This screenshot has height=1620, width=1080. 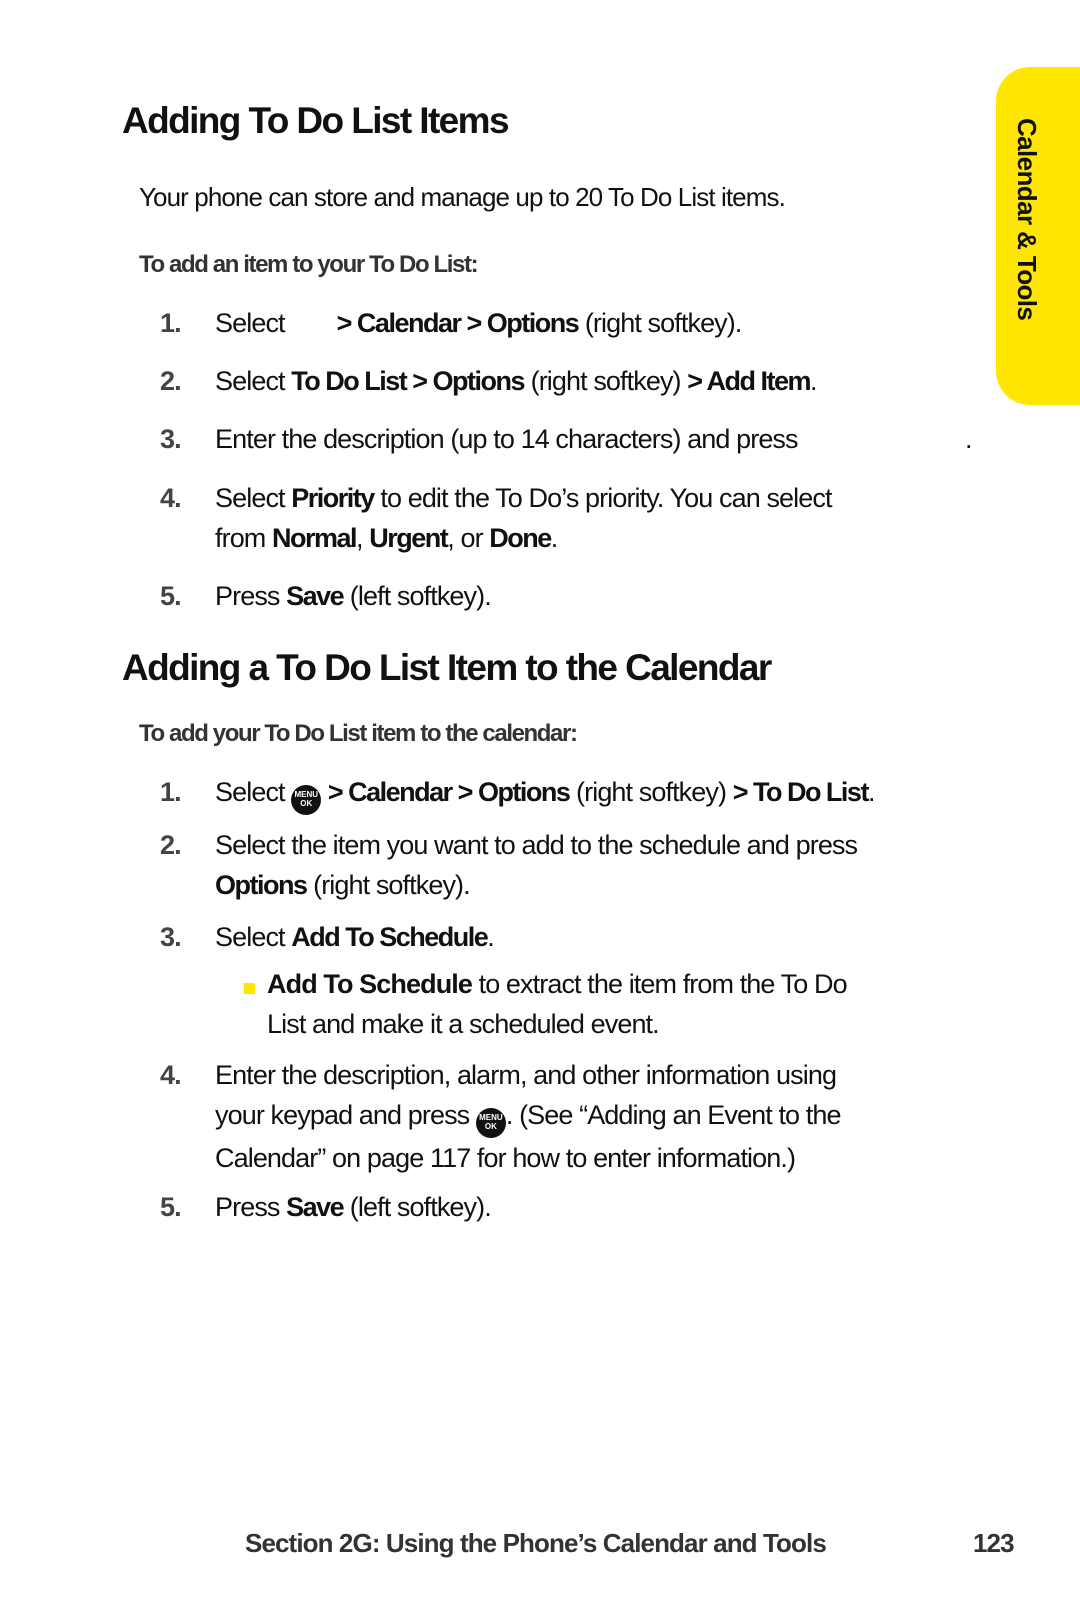 What do you see at coordinates (249, 988) in the screenshot?
I see `bullet-icon` at bounding box center [249, 988].